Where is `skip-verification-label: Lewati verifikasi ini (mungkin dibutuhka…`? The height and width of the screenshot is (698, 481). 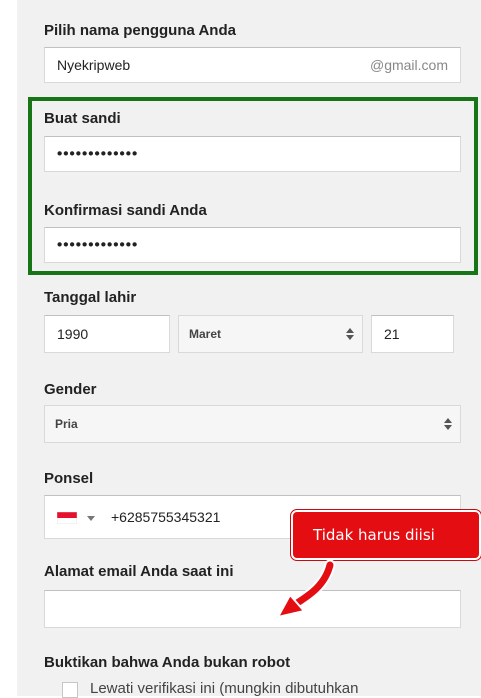
skip-verification-label: Lewati verifikasi ini (mungkin dibutuhka… is located at coordinates (224, 688).